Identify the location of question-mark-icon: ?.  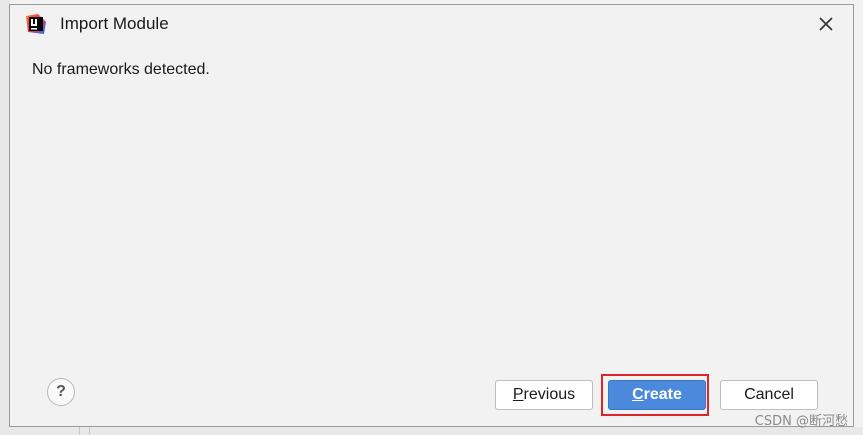
(61, 391).